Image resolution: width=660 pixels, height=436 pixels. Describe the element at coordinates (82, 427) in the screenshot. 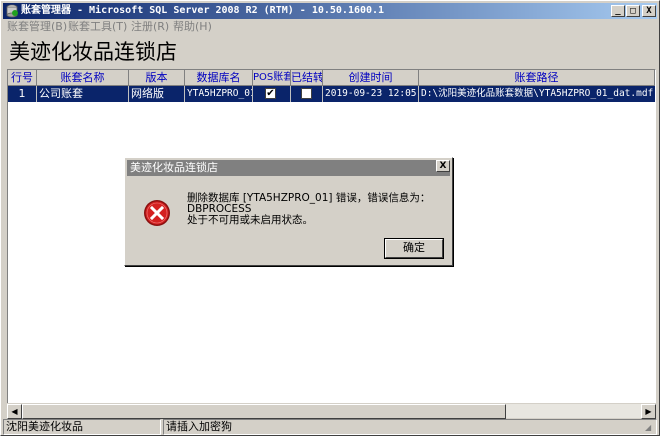

I see `status-company: 沈阳美迹化妆品` at that location.